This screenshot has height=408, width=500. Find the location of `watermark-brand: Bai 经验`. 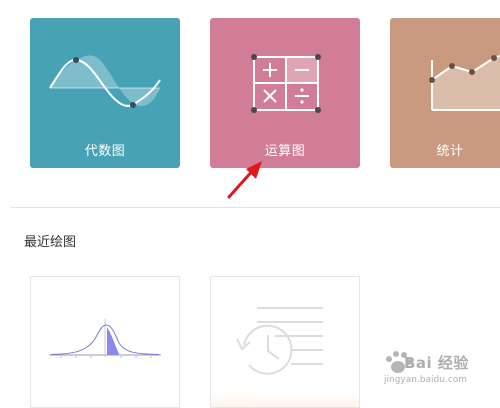

watermark-brand: Bai 经验 is located at coordinates (436, 363).